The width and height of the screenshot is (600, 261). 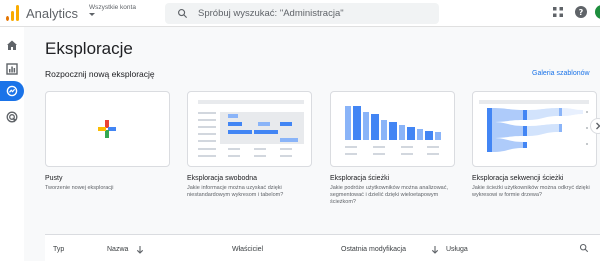 I want to click on template-gallery-link: Galeria szablonów, so click(x=561, y=73).